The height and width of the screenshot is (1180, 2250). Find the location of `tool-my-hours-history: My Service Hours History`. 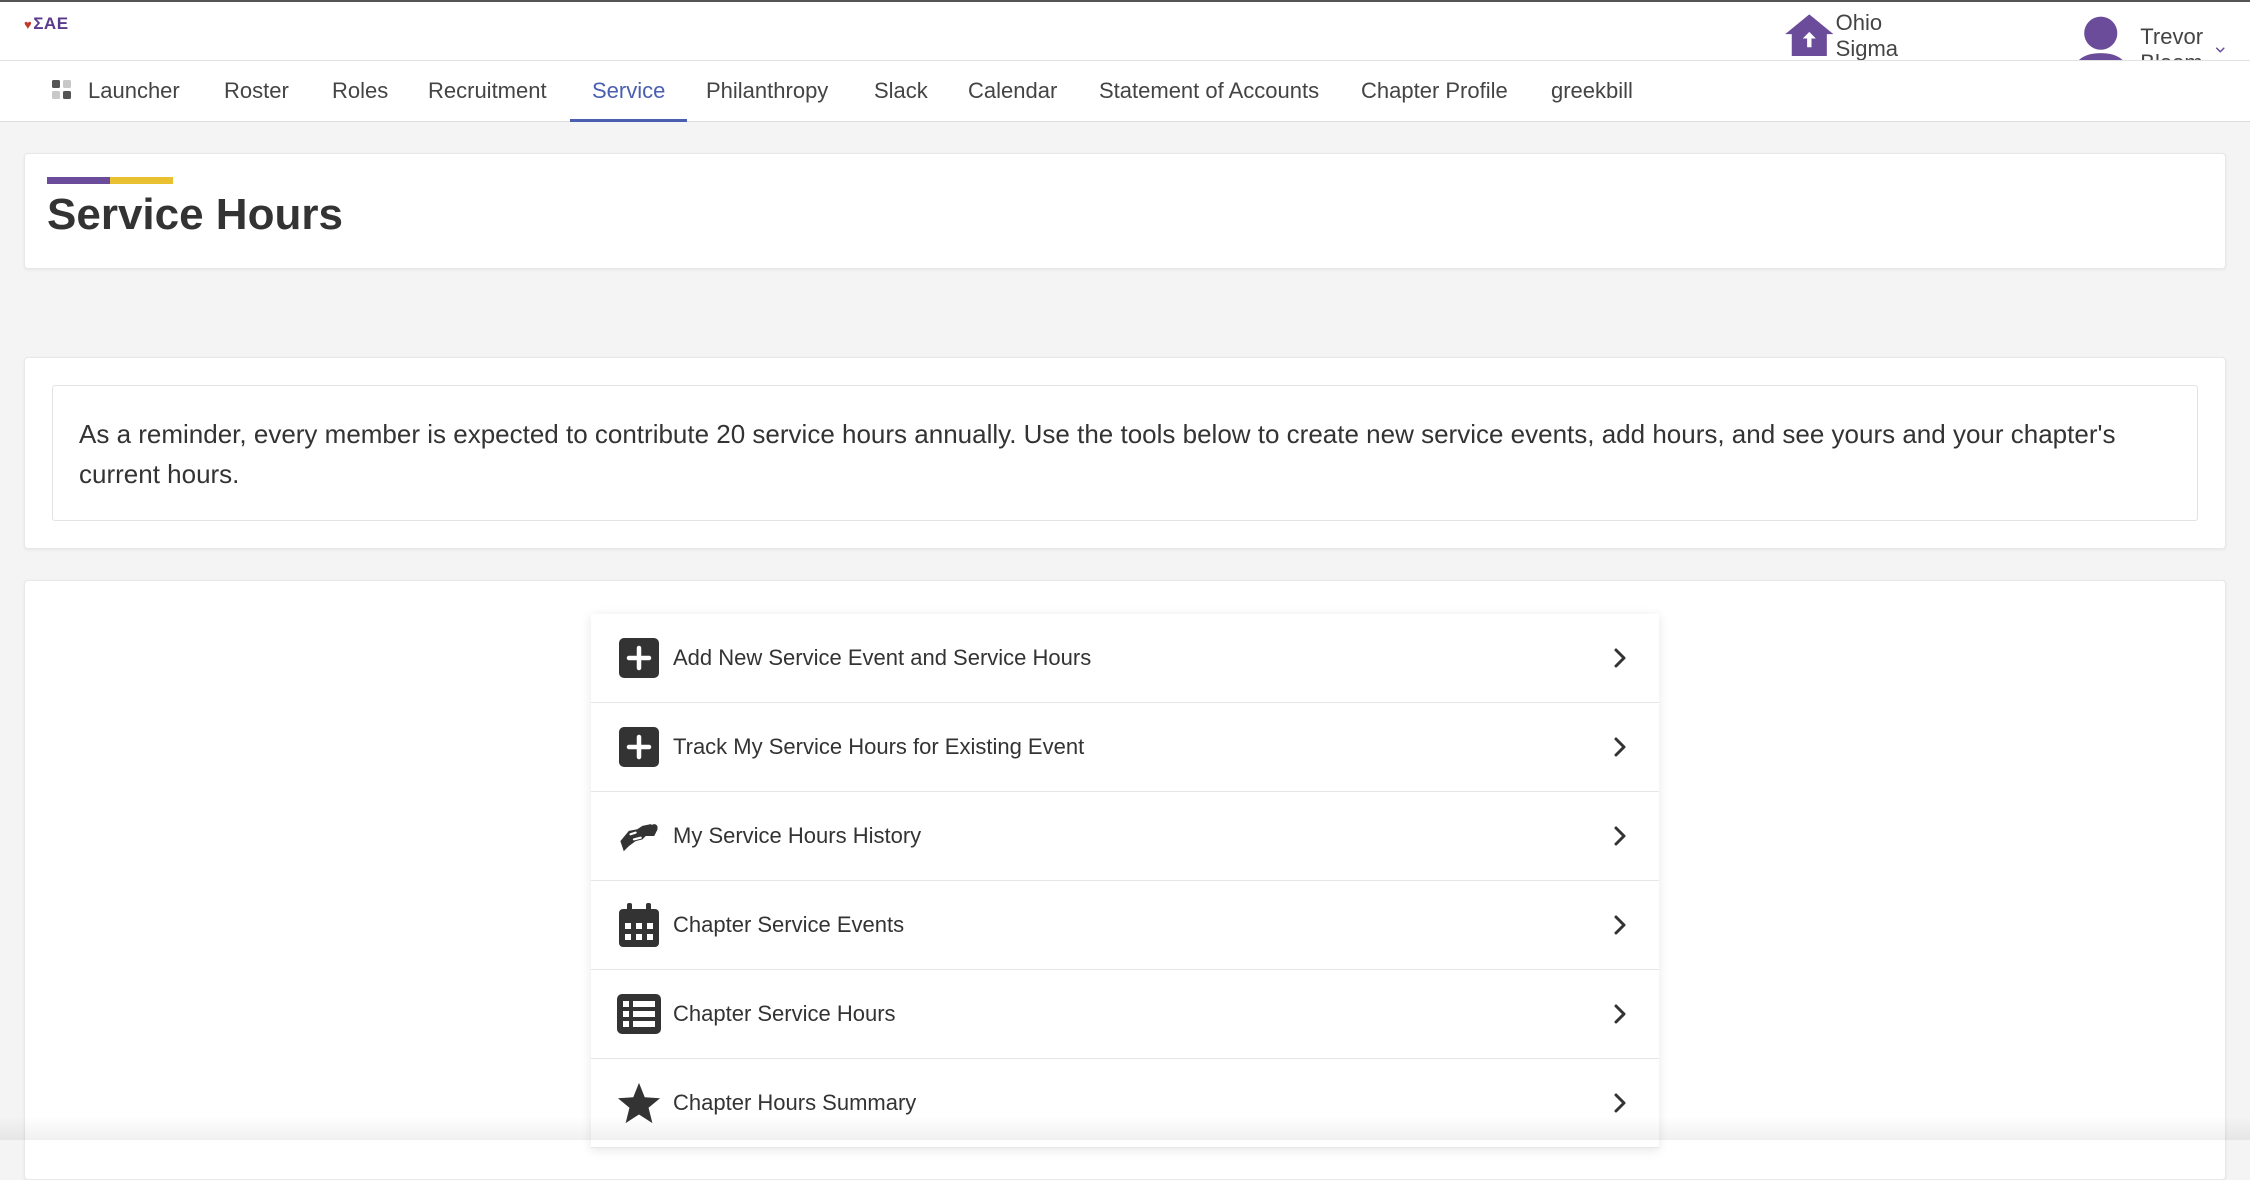

tool-my-hours-history: My Service Hours History is located at coordinates (1125, 836).